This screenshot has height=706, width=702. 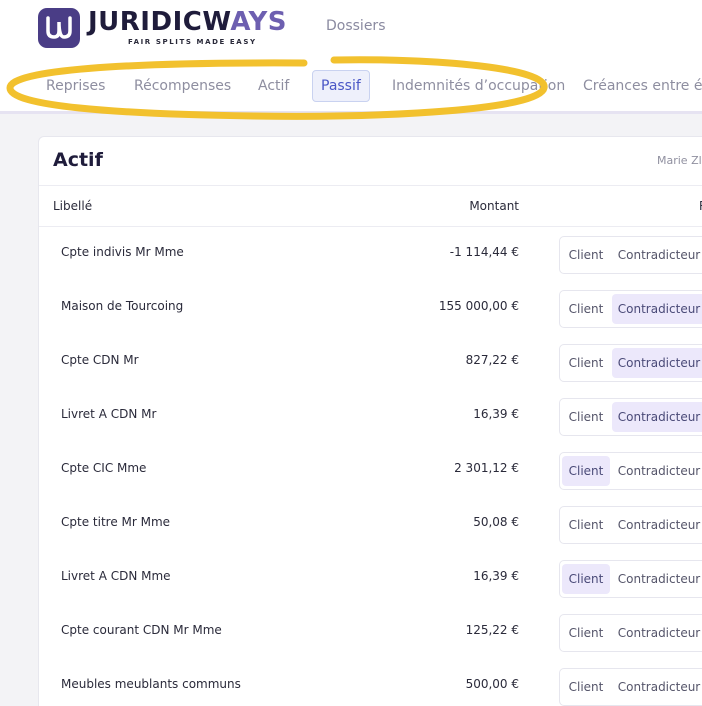 What do you see at coordinates (73, 206) in the screenshot?
I see `column-header-libelle: Libellé` at bounding box center [73, 206].